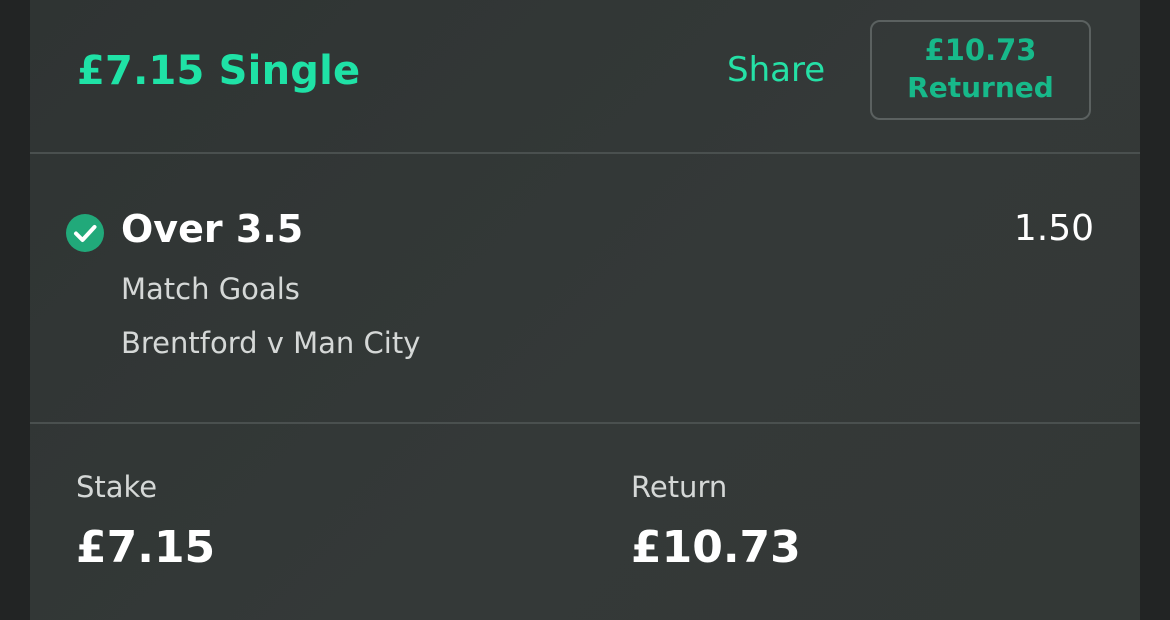 Image resolution: width=1170 pixels, height=620 pixels. Describe the element at coordinates (1053, 228) in the screenshot. I see `selection-odds: 1.50` at that location.